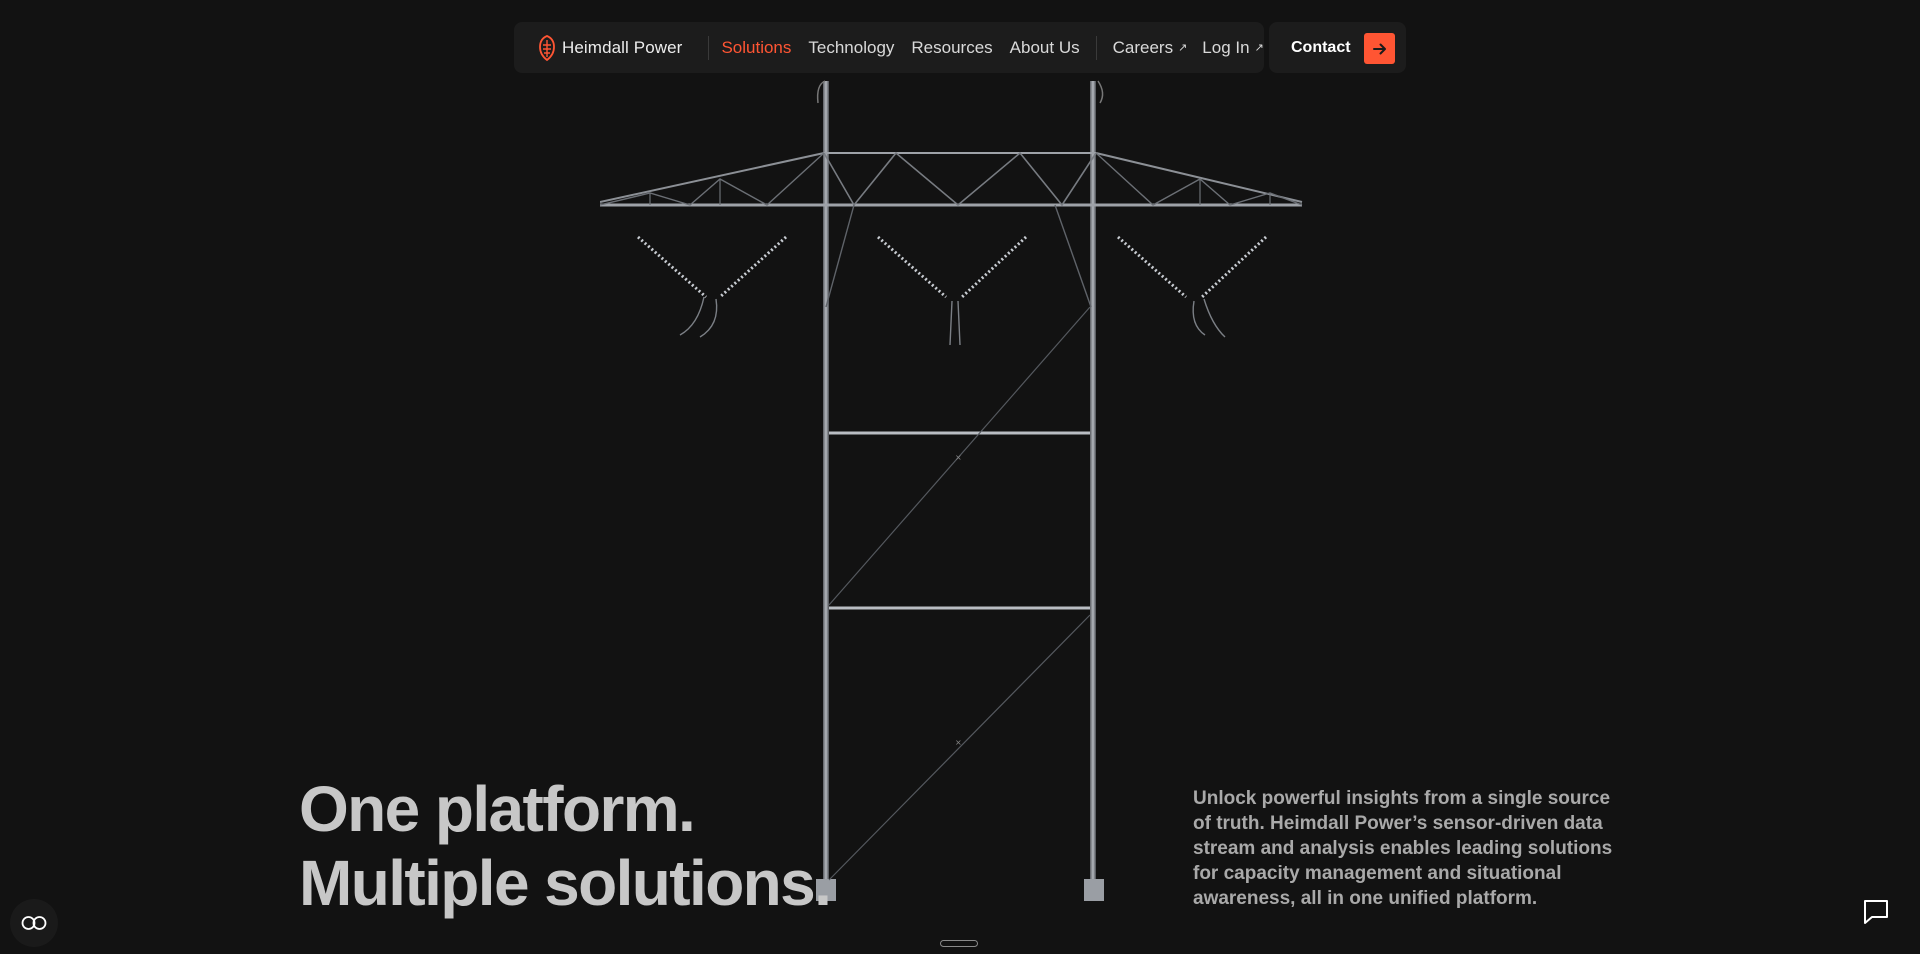  What do you see at coordinates (565, 883) in the screenshot?
I see `hero-headline-line-2: Multiple solutions.` at bounding box center [565, 883].